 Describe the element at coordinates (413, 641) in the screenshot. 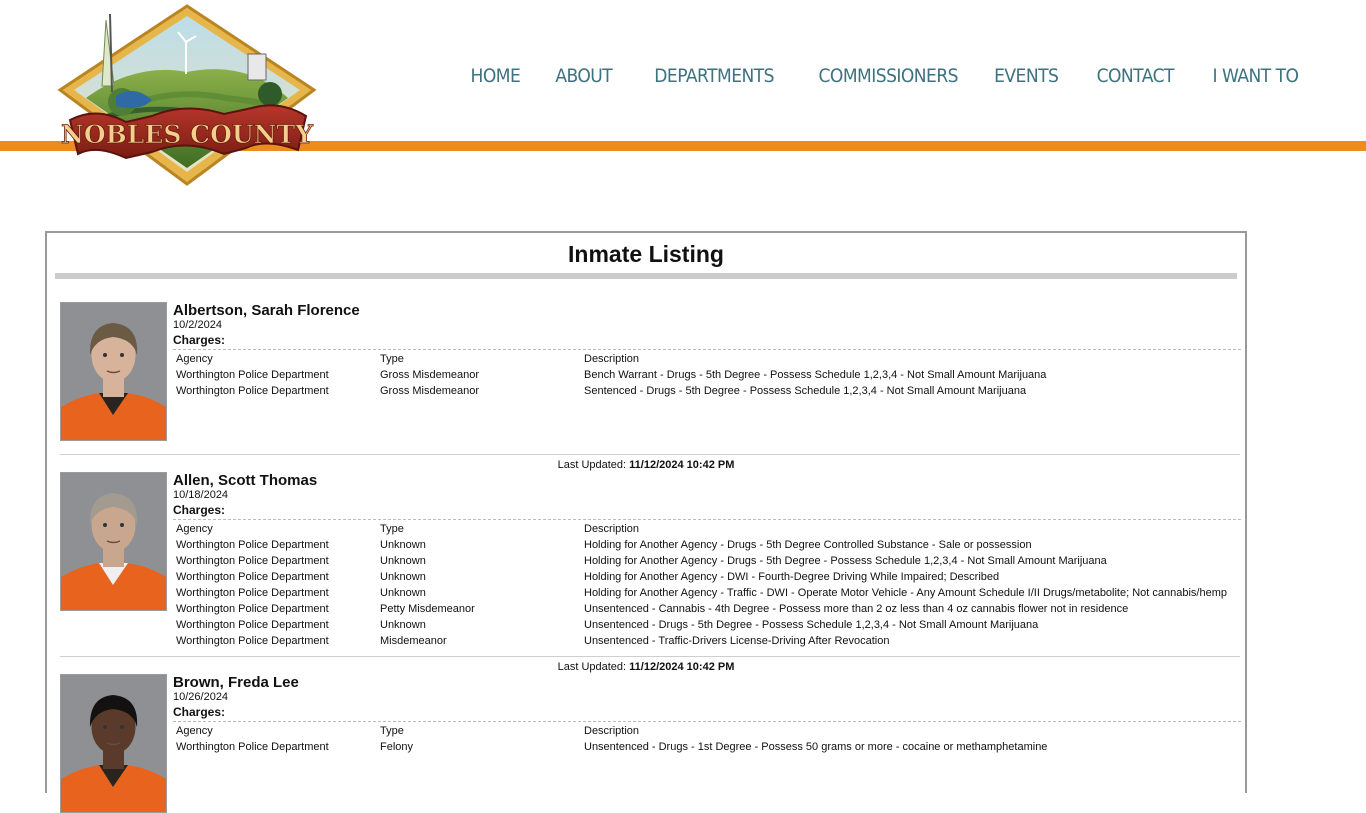

I see `charge-type: Misdemeanor` at that location.